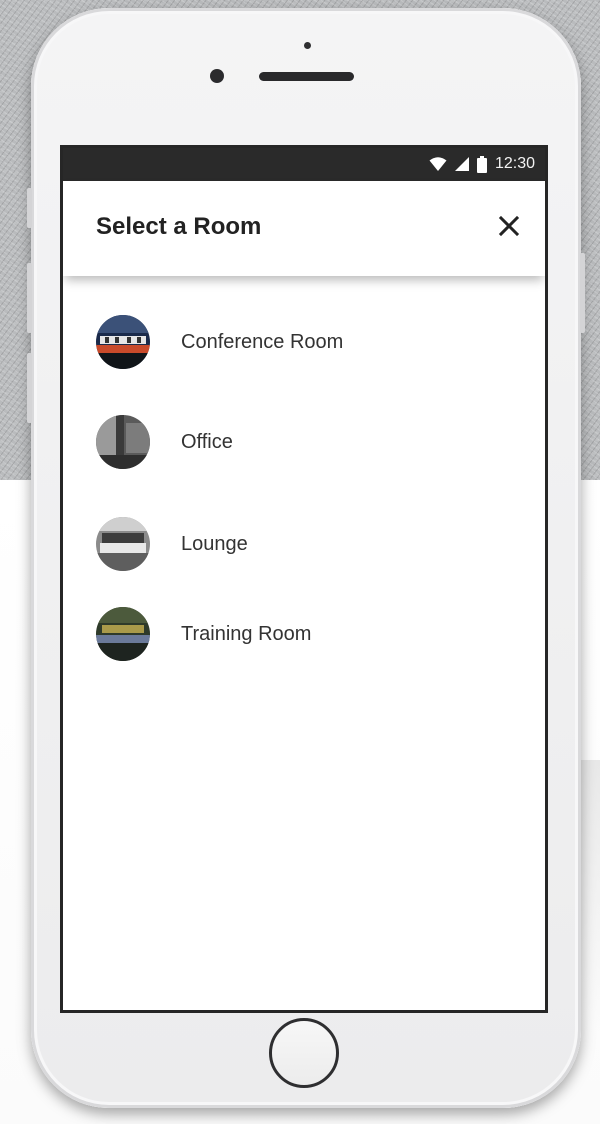 Image resolution: width=600 pixels, height=1124 pixels. What do you see at coordinates (29, 208) in the screenshot?
I see `mute-switch` at bounding box center [29, 208].